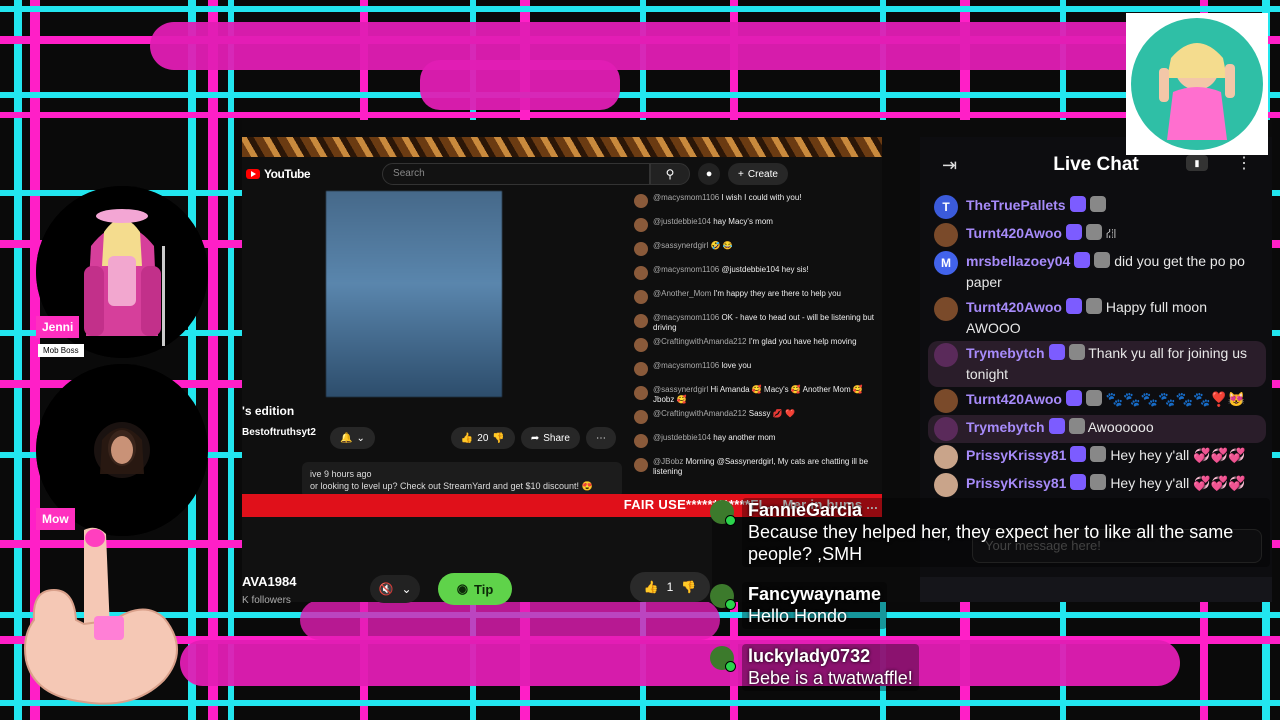 This screenshot has height=720, width=1280. Describe the element at coordinates (713, 227) in the screenshot. I see `yt-chat-body: @justdebbie104 hay Macy's mom` at that location.